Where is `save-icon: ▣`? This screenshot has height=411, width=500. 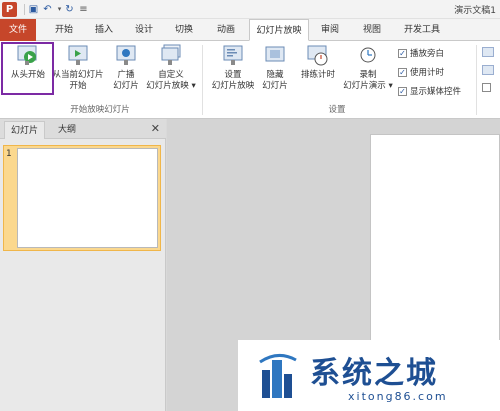 save-icon: ▣ is located at coordinates (33, 9).